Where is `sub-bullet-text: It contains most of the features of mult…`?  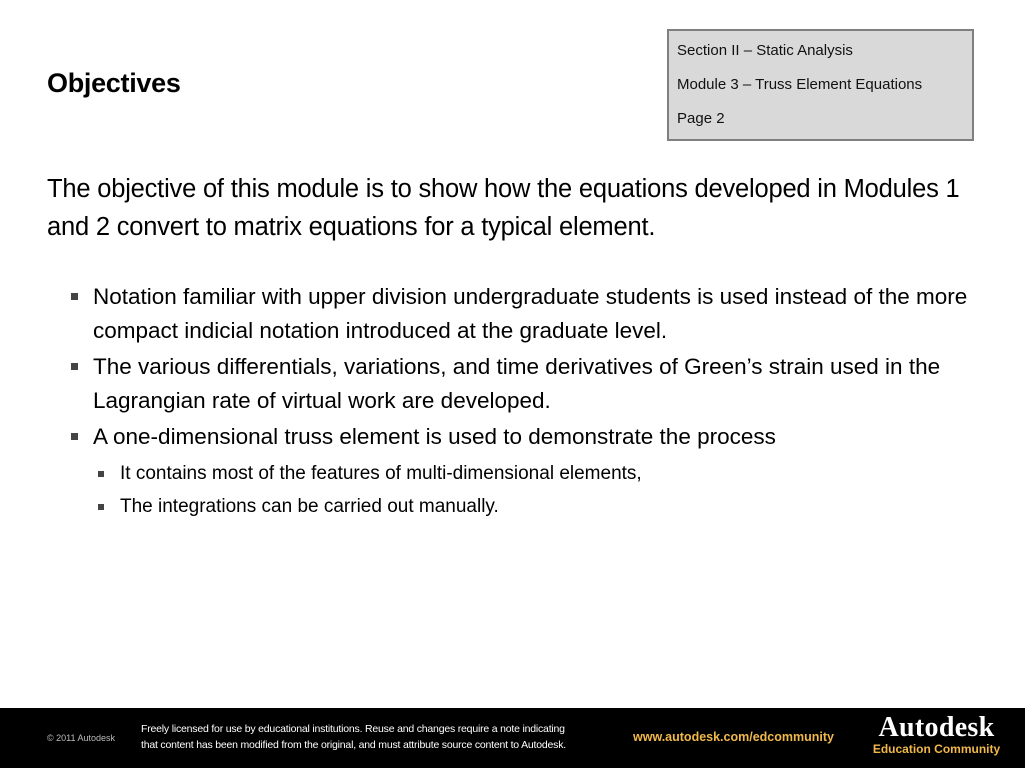 sub-bullet-text: It contains most of the features of mult… is located at coordinates (381, 473).